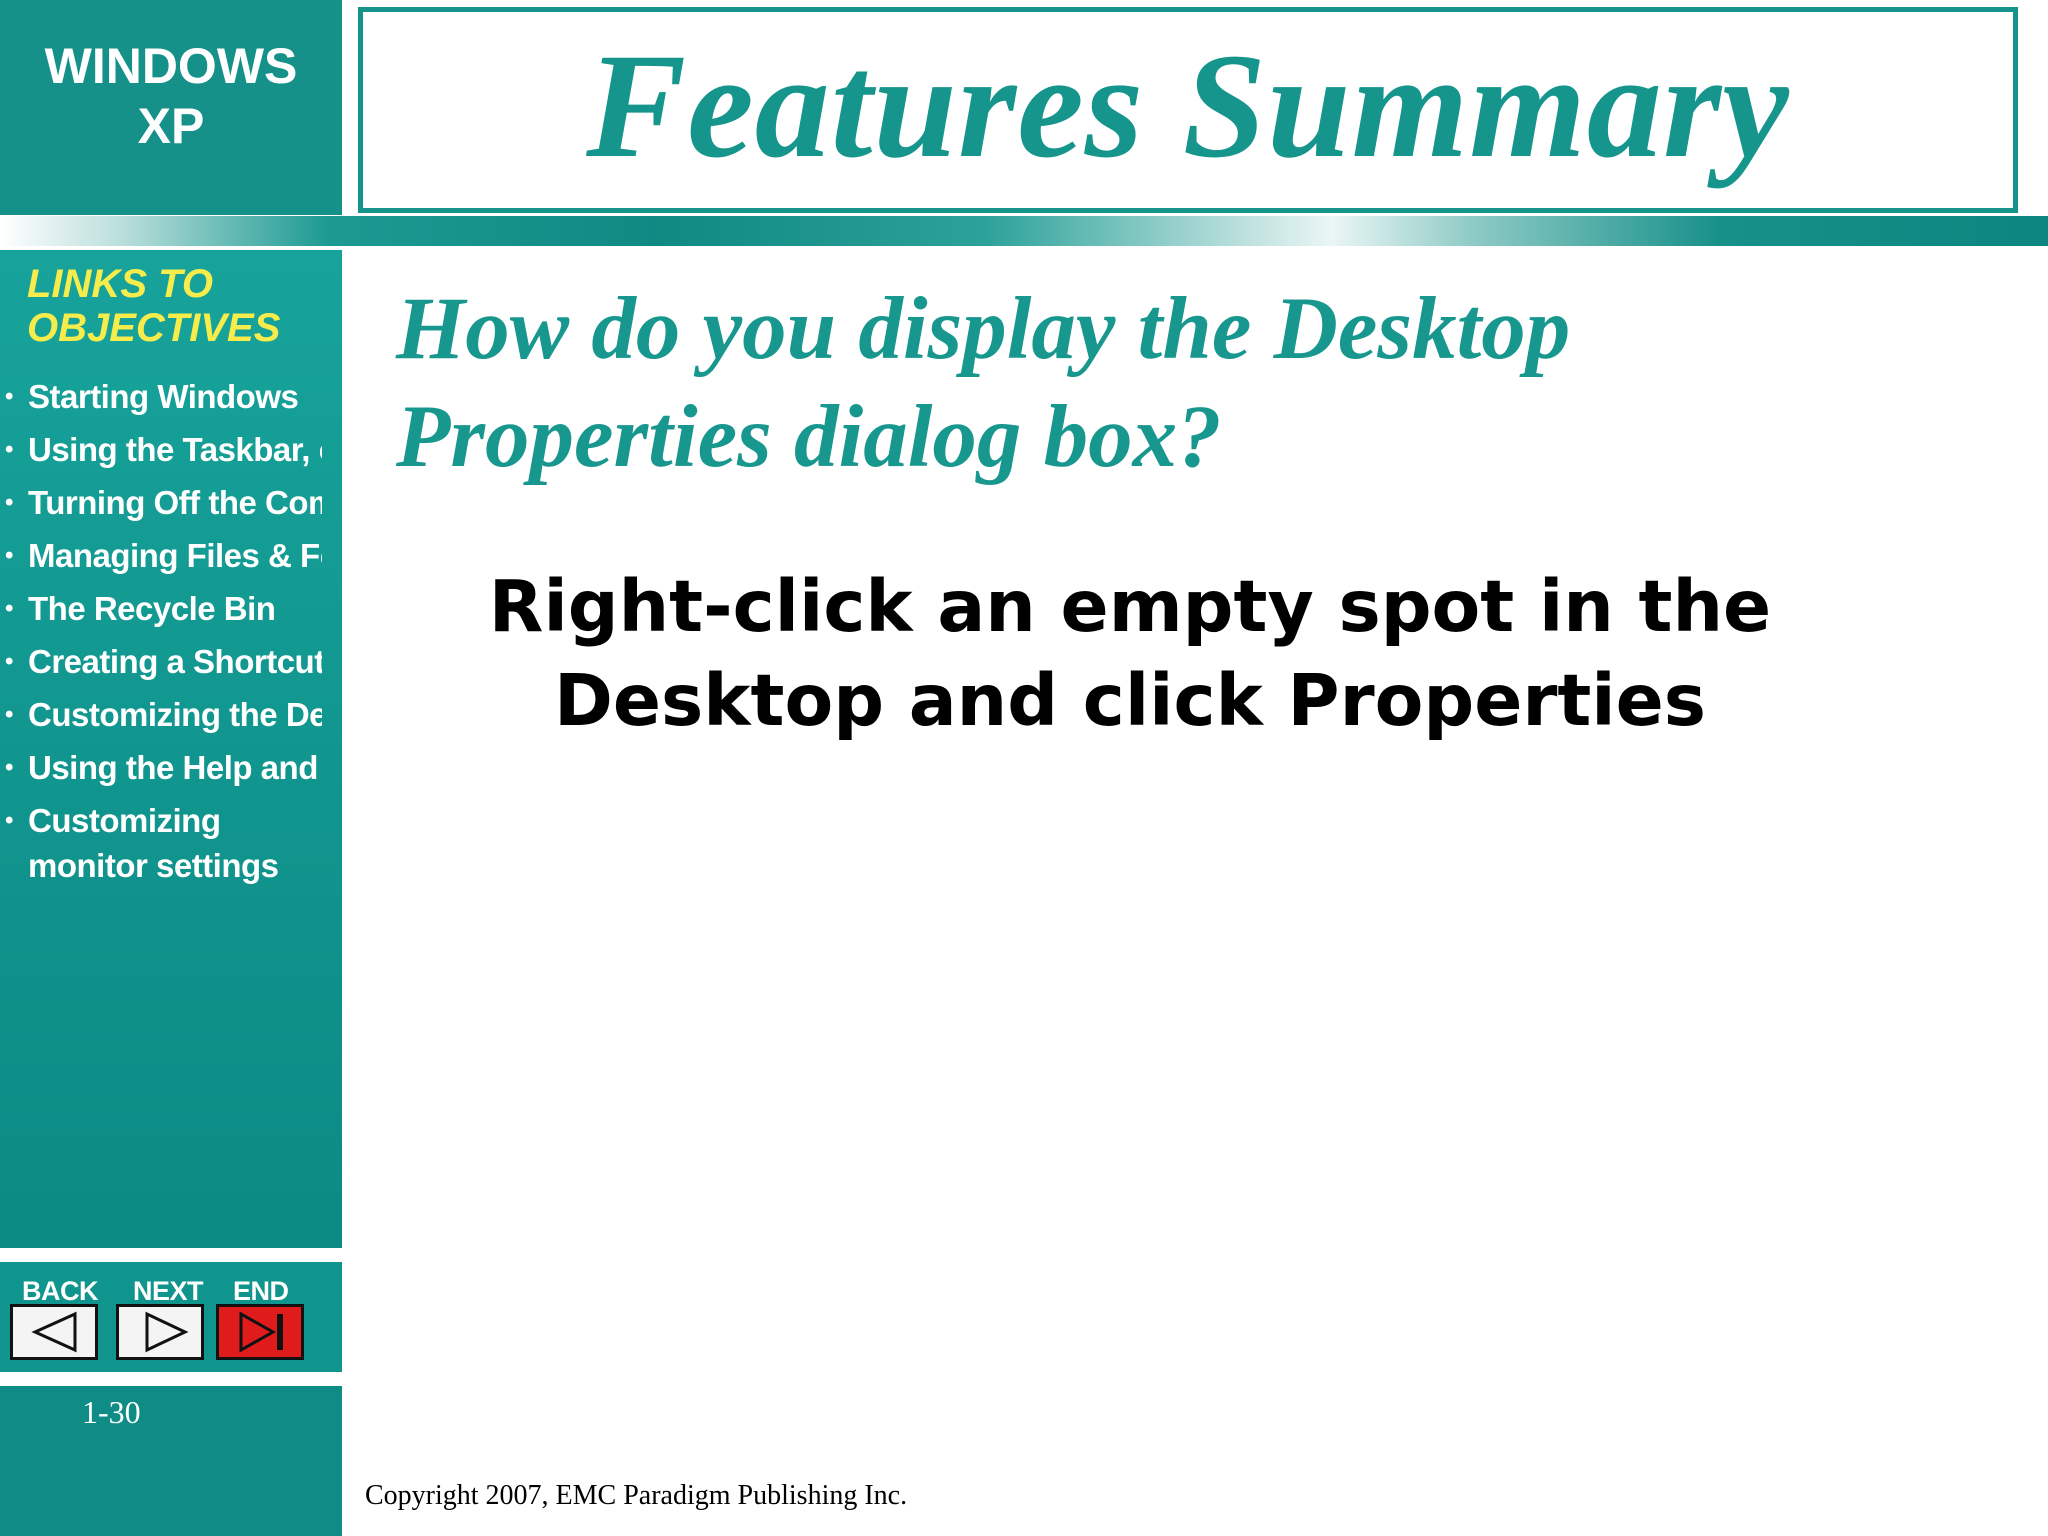 Image resolution: width=2048 pixels, height=1536 pixels. I want to click on objective-link-managing-files: • Managing Files & Fol, so click(161, 555).